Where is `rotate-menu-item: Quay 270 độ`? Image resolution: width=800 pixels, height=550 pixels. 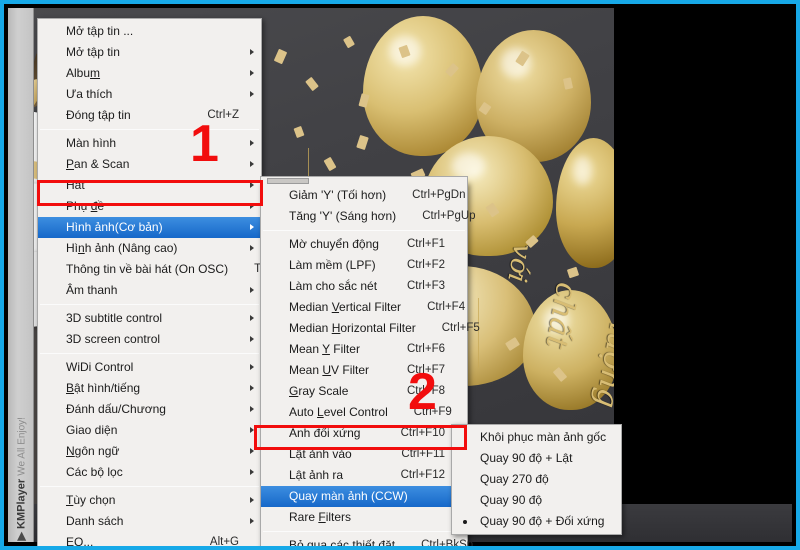 rotate-menu-item: Quay 270 độ is located at coordinates (536, 479).